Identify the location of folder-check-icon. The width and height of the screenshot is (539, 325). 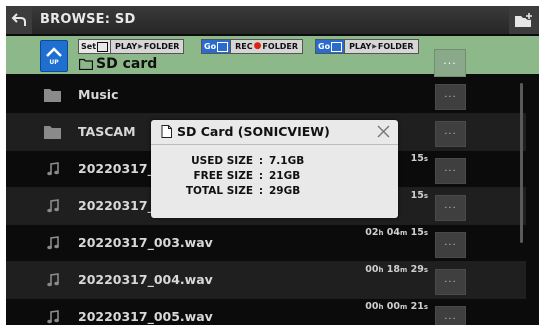
(103, 46).